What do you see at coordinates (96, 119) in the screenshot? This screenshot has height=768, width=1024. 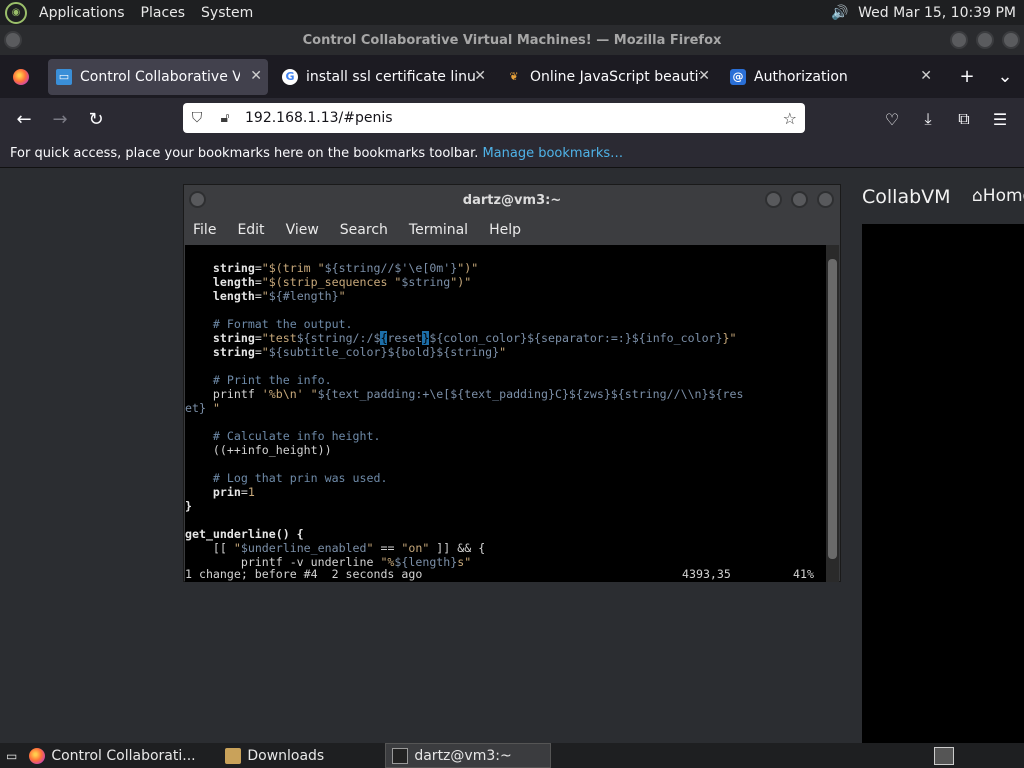 I see `reload-icon: ↻` at bounding box center [96, 119].